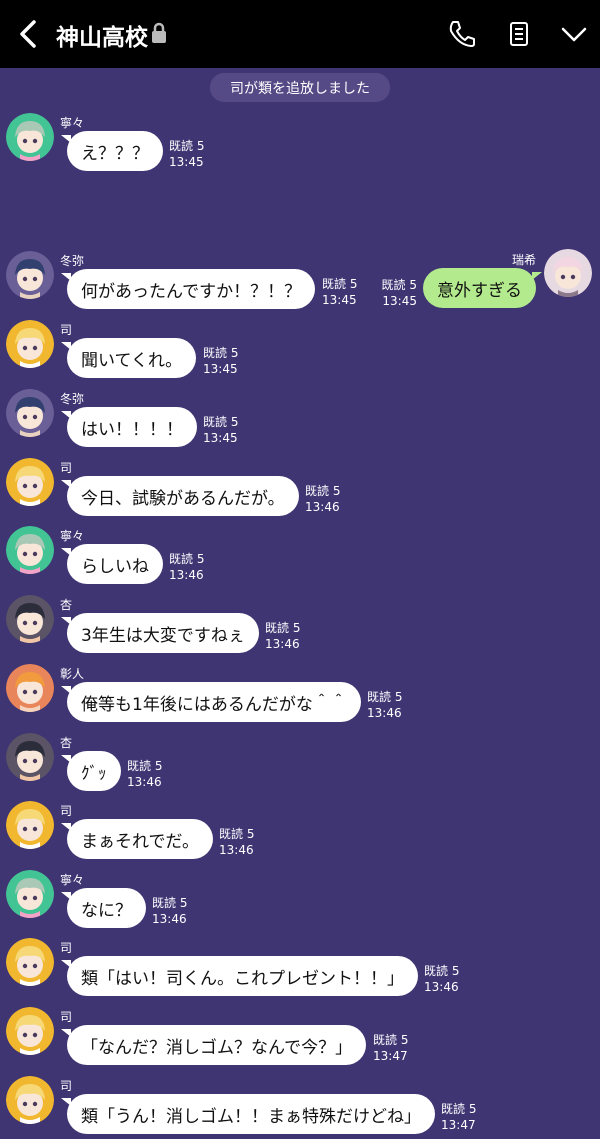  Describe the element at coordinates (160, 633) in the screenshot. I see `message-bubble: 3年生は大変ですねぇ` at that location.